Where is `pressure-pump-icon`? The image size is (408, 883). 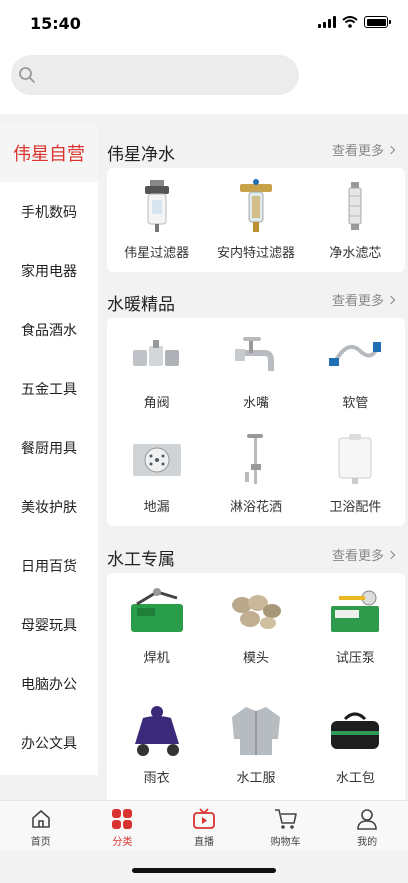
pressure-pump-icon is located at coordinates (355, 611).